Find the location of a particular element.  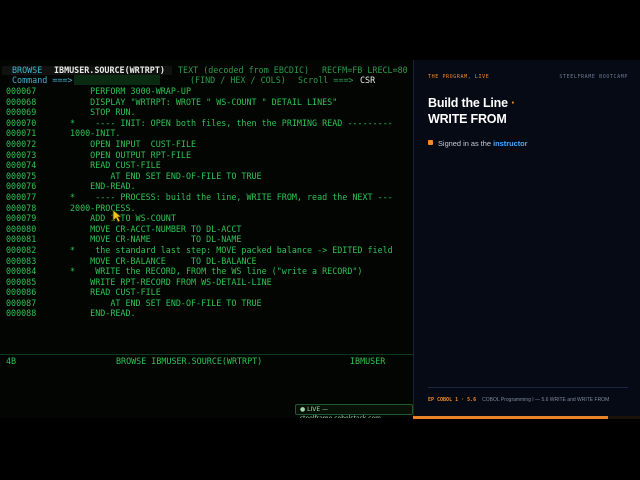

line-code: MOVE CR-NAME TO DL-NAME is located at coordinates (156, 239).